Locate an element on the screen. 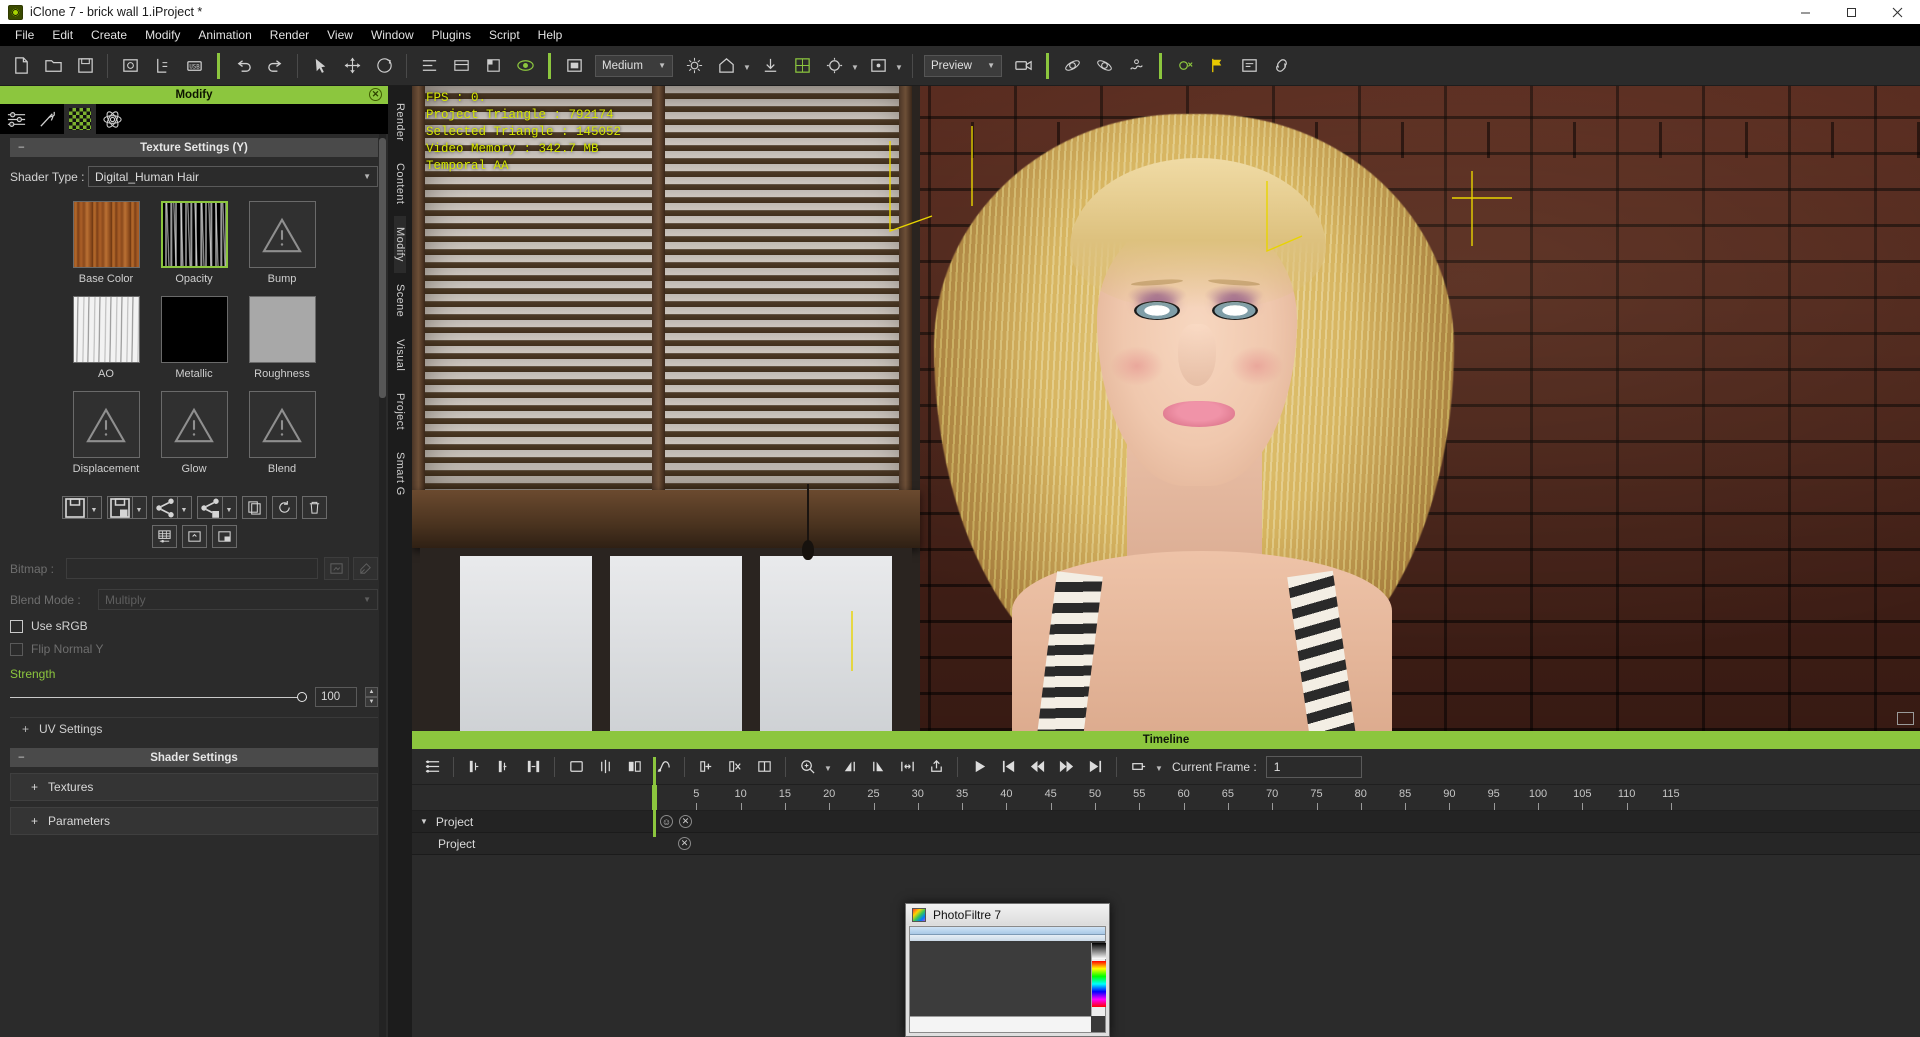 Image resolution: width=1920 pixels, height=1037 pixels. preview-mode-combo: Preview ▼ is located at coordinates (963, 65).